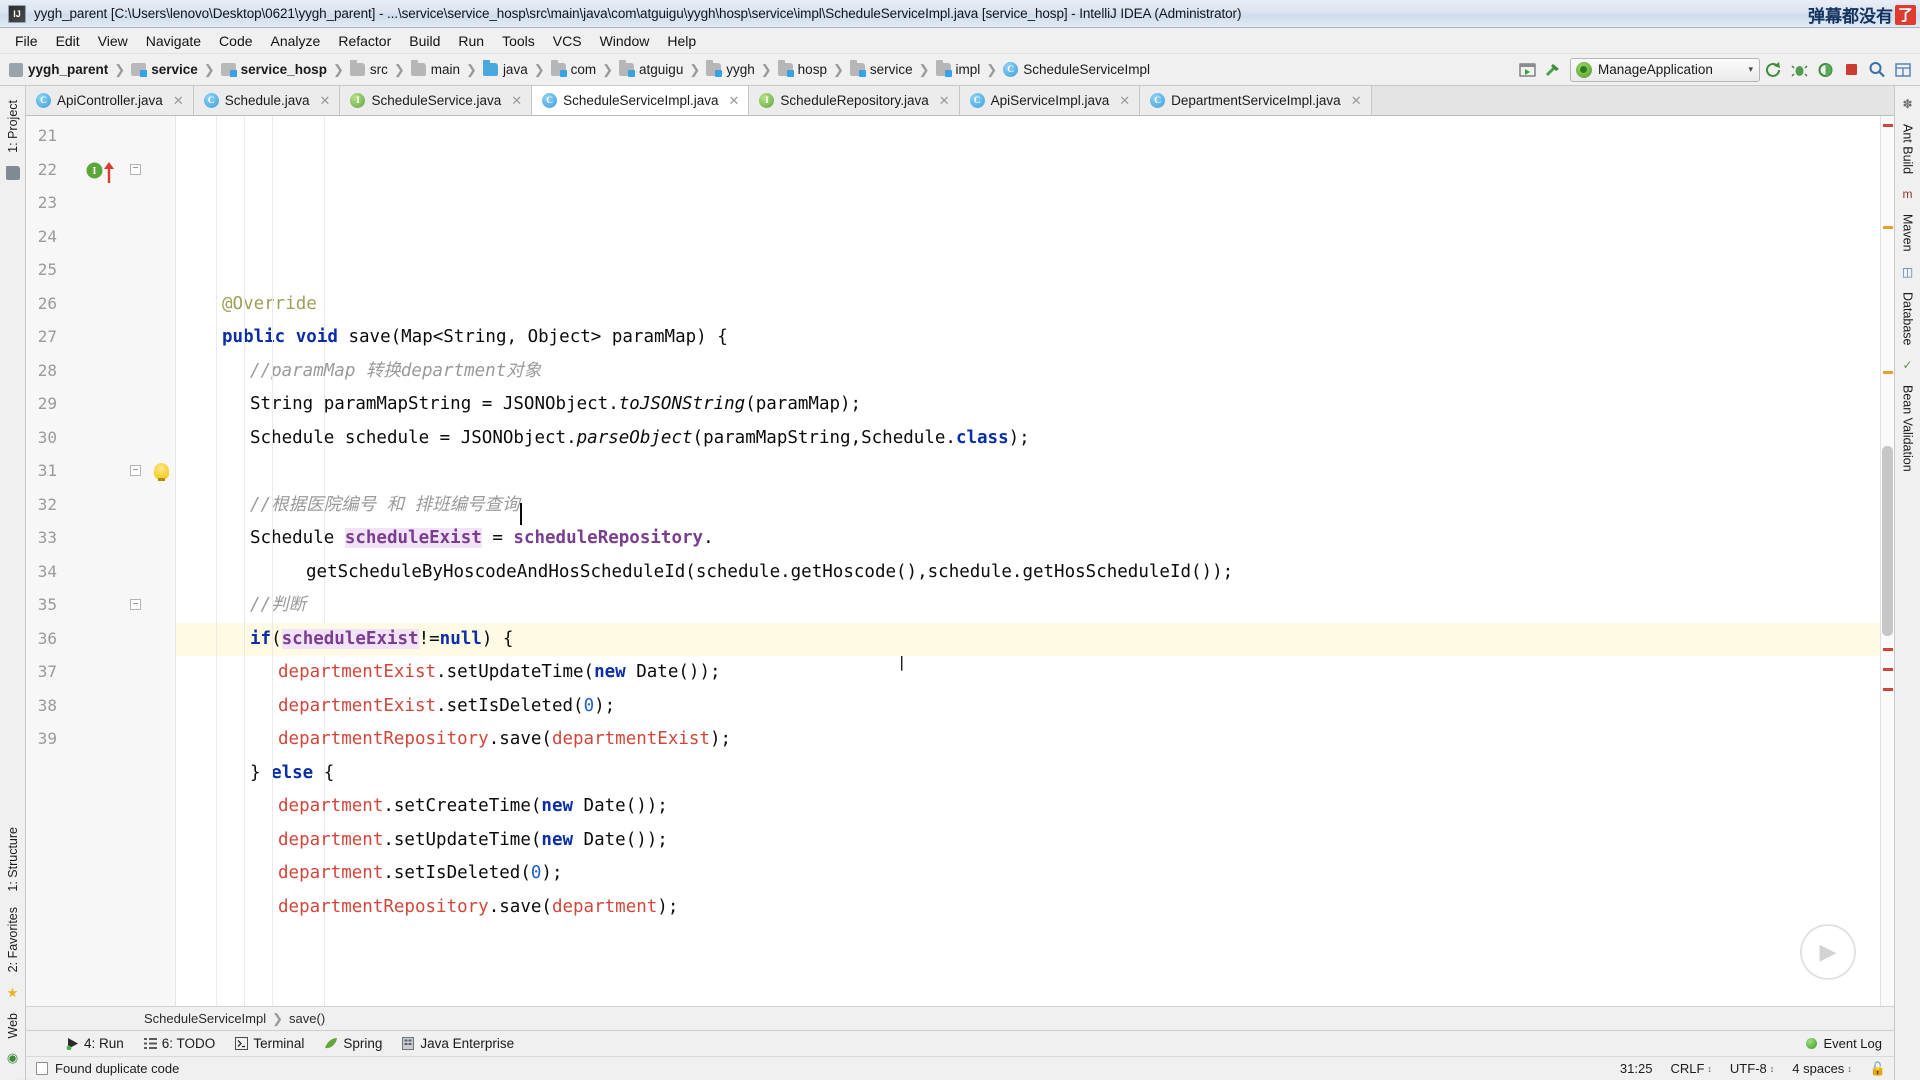  What do you see at coordinates (1028, 372) in the screenshot?
I see `code-line: //paramMap 转换department对象` at bounding box center [1028, 372].